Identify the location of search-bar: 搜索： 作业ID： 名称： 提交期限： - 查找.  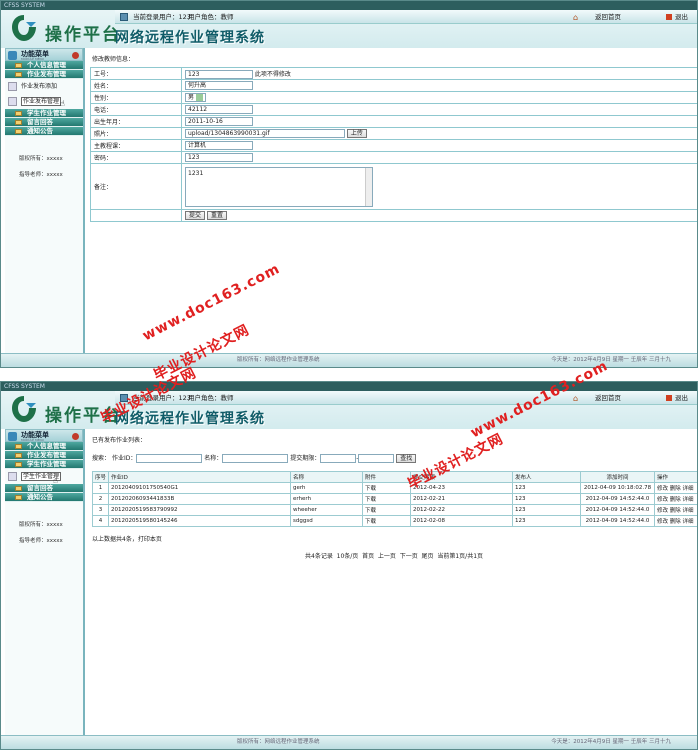
(254, 458).